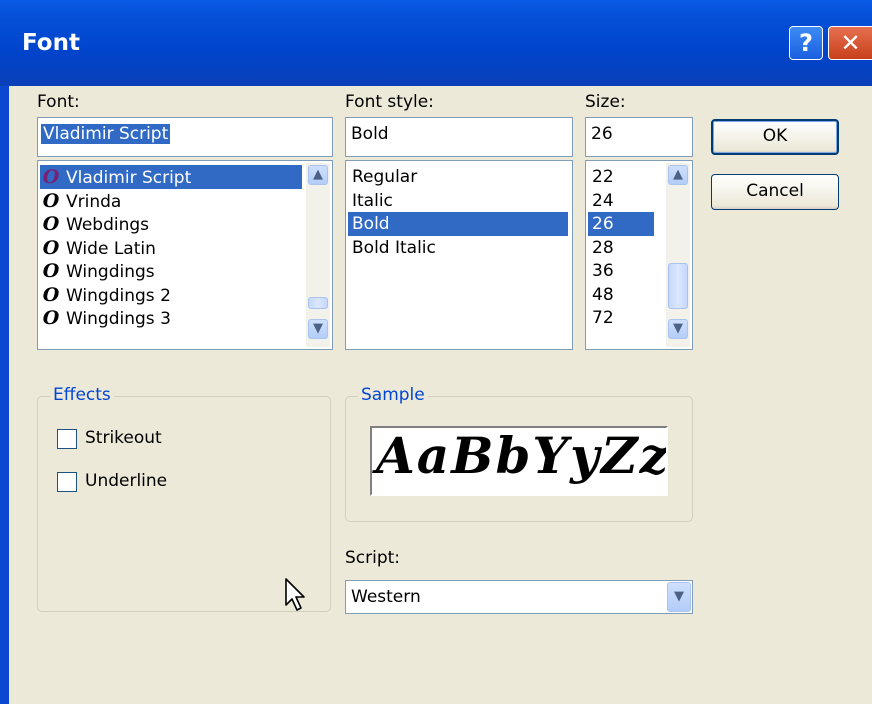 Image resolution: width=872 pixels, height=704 pixels. I want to click on underline-label: Underline, so click(126, 481).